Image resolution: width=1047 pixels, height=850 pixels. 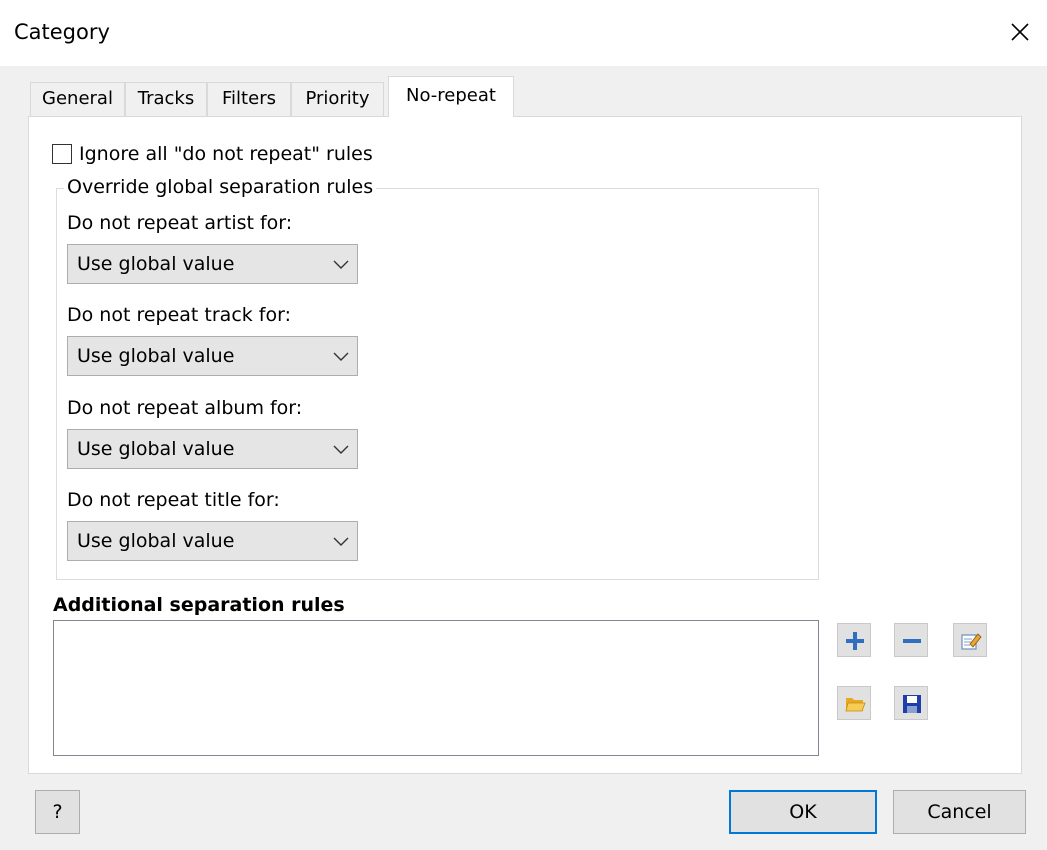 What do you see at coordinates (451, 96) in the screenshot?
I see `tab-no-repeat: No-repeat` at bounding box center [451, 96].